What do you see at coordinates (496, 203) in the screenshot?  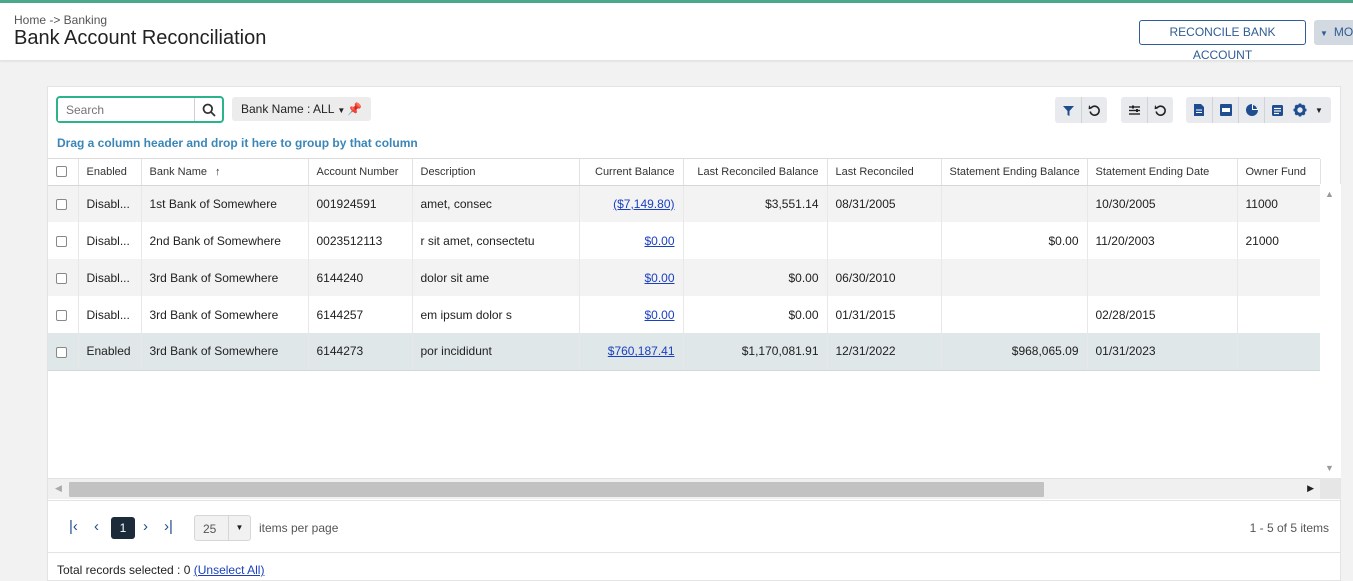 I see `description-cell: amet, consec` at bounding box center [496, 203].